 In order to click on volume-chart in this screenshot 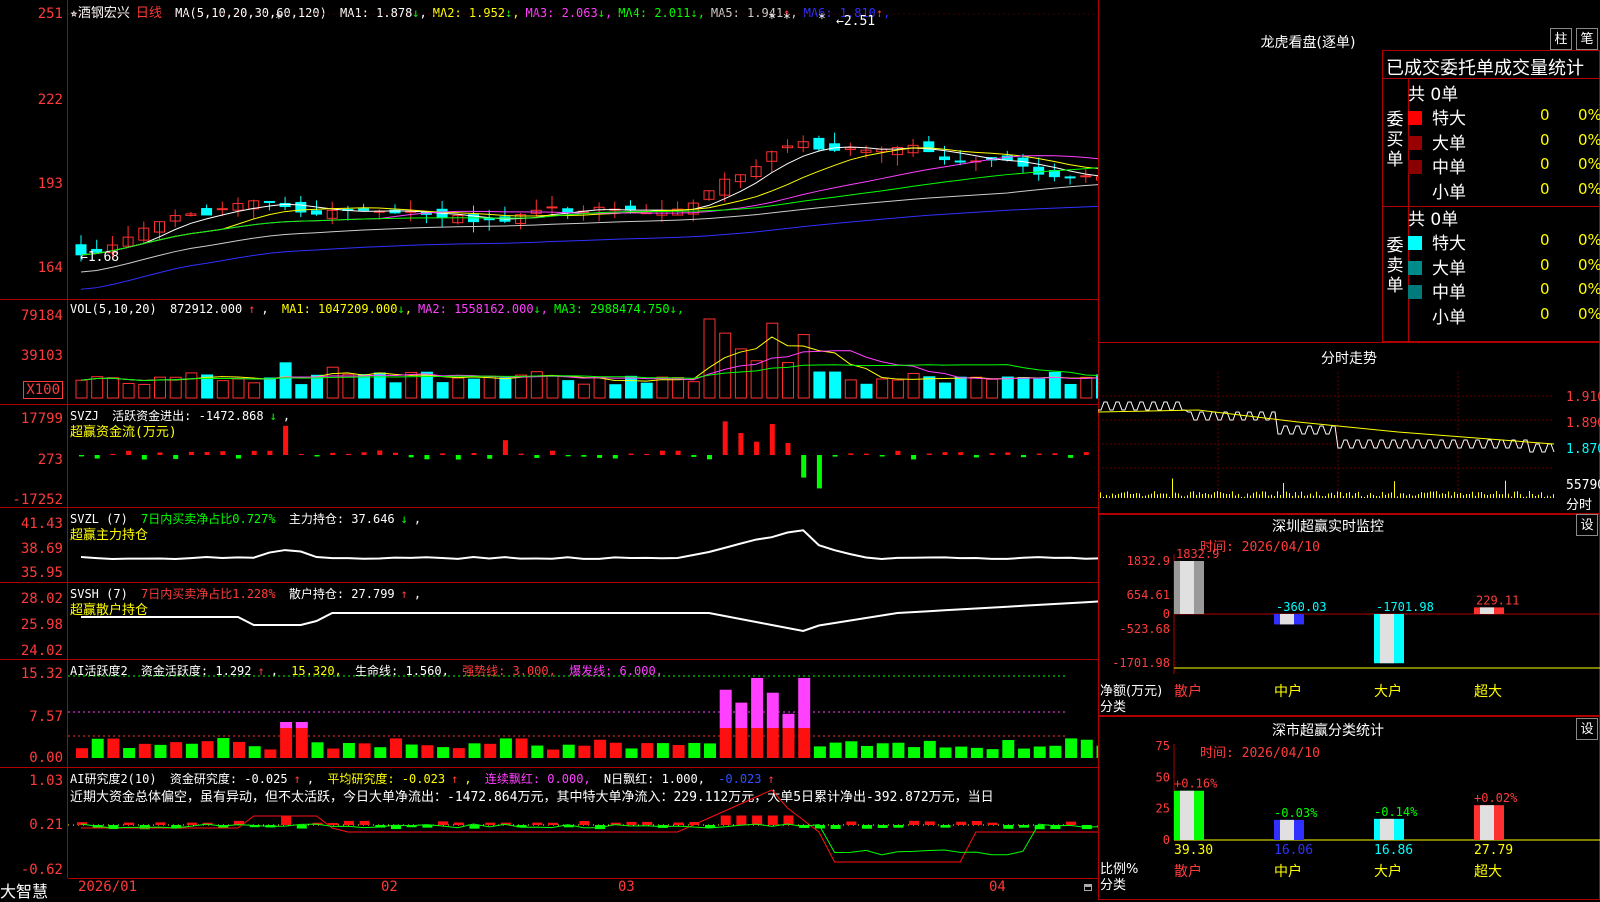, I will do `click(583, 352)`.